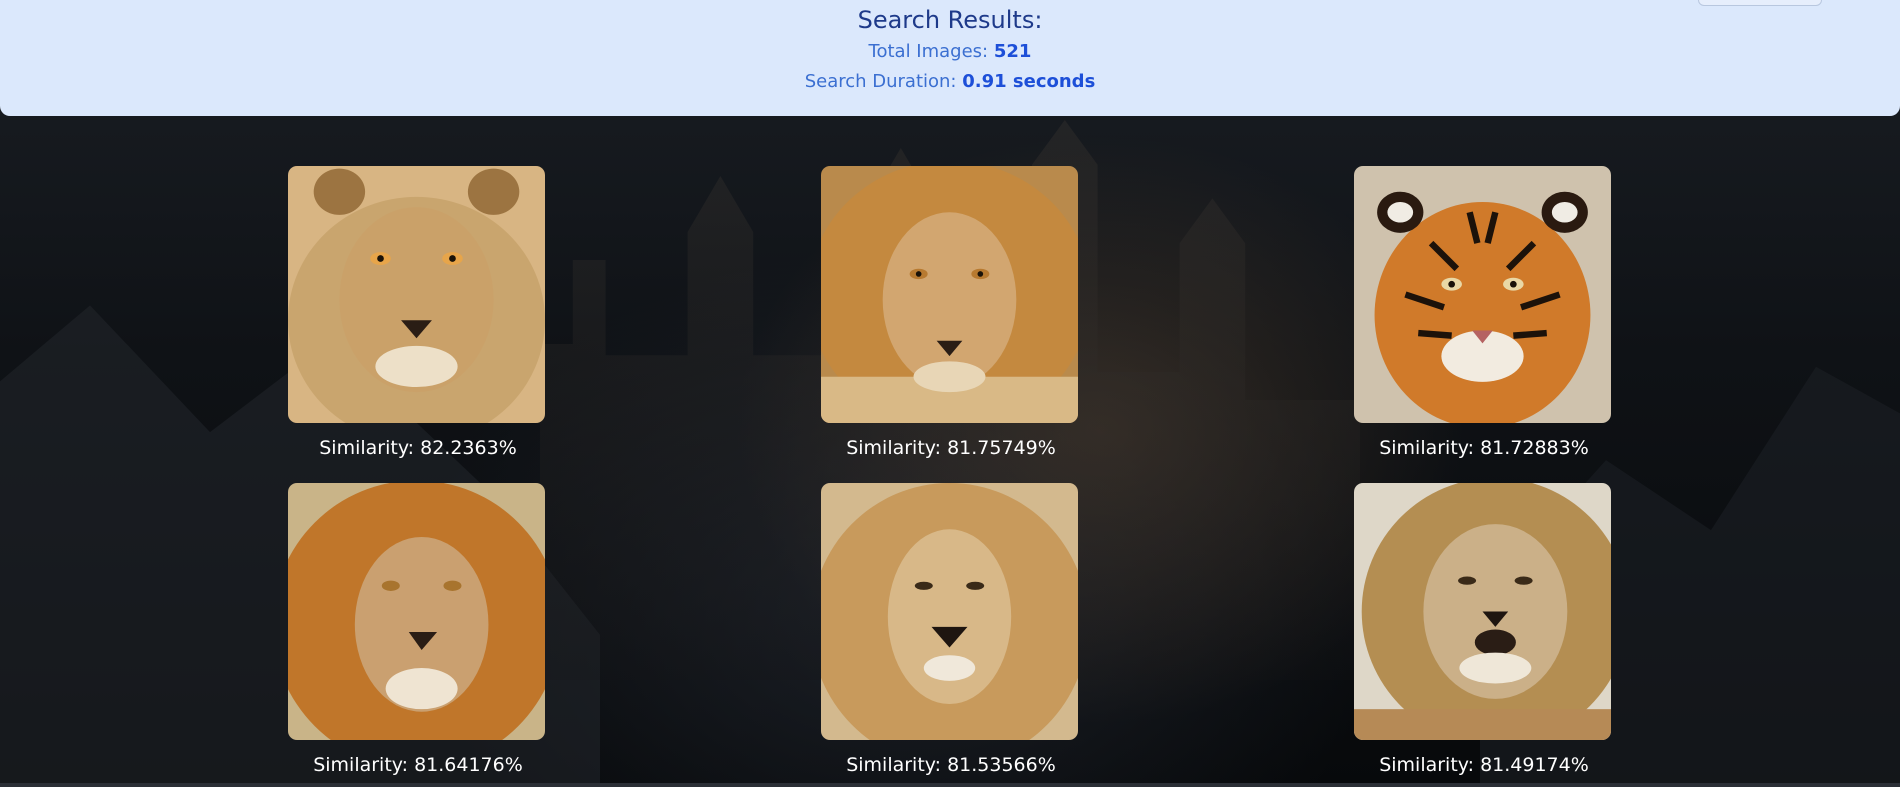 This screenshot has height=787, width=1900. Describe the element at coordinates (418, 765) in the screenshot. I see `similarity-score: Similarity: 81.64176%` at that location.